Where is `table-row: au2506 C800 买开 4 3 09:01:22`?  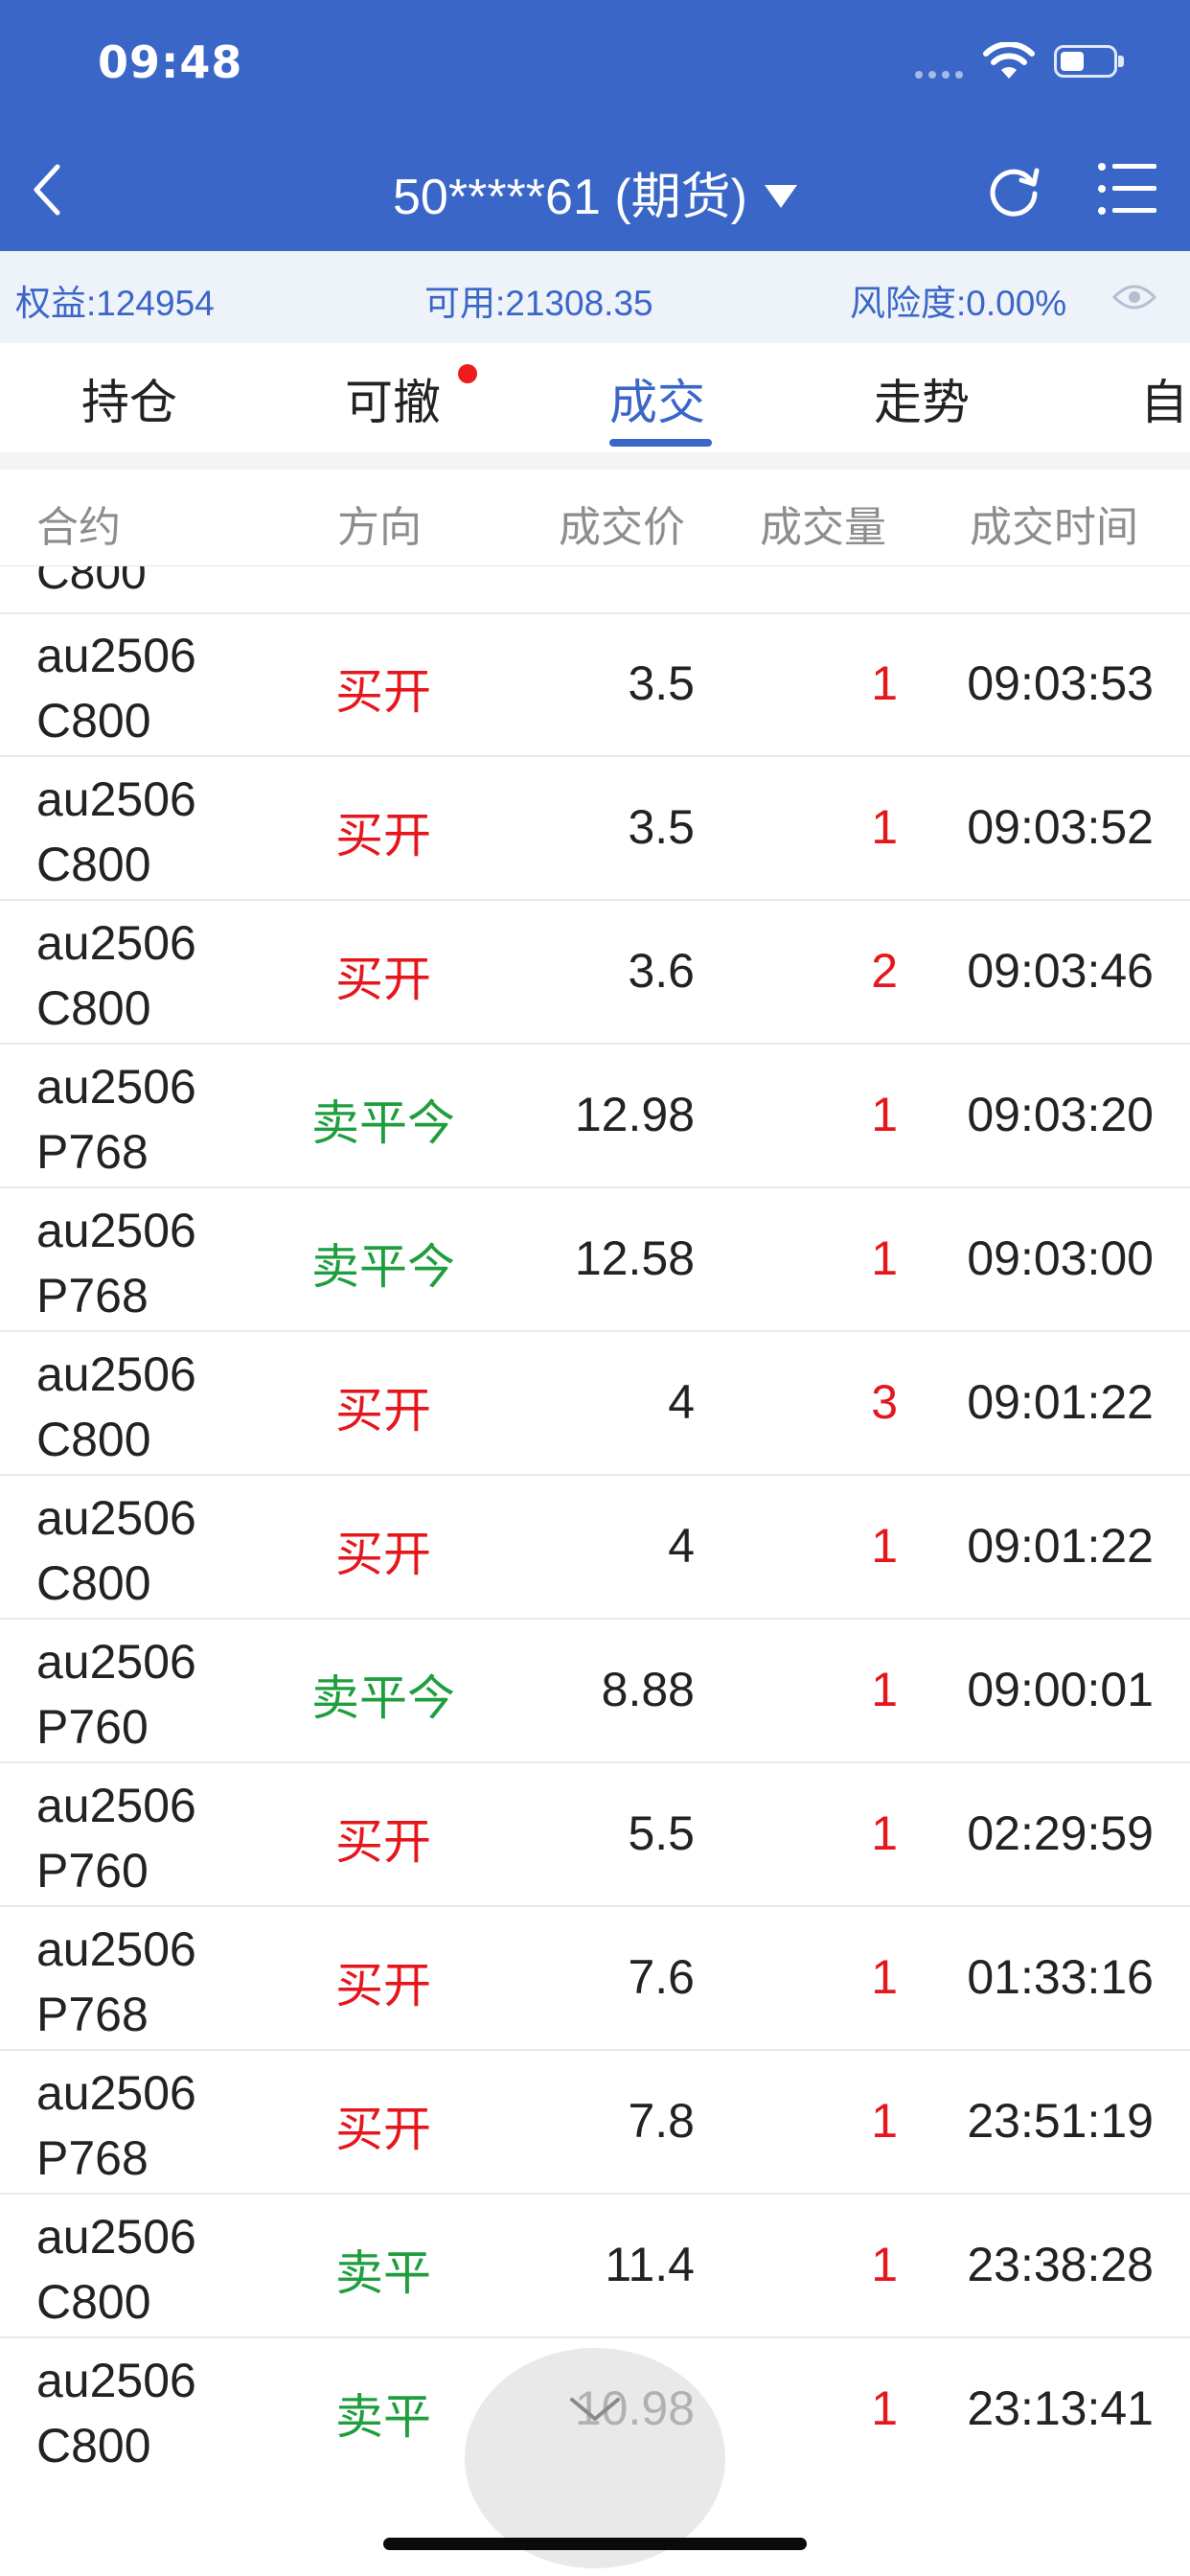
table-row: au2506 C800 买开 4 3 09:01:22 is located at coordinates (595, 1404).